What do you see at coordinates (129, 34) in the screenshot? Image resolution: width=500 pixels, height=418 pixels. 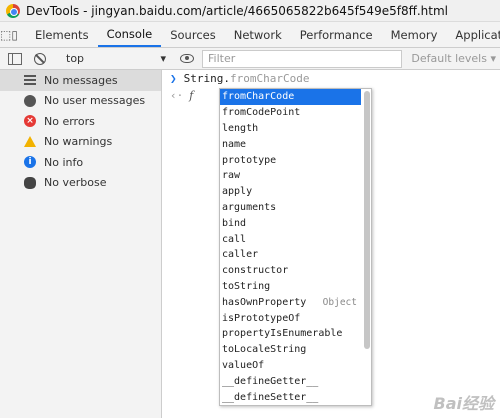 I see `tab-console: Console` at bounding box center [129, 34].